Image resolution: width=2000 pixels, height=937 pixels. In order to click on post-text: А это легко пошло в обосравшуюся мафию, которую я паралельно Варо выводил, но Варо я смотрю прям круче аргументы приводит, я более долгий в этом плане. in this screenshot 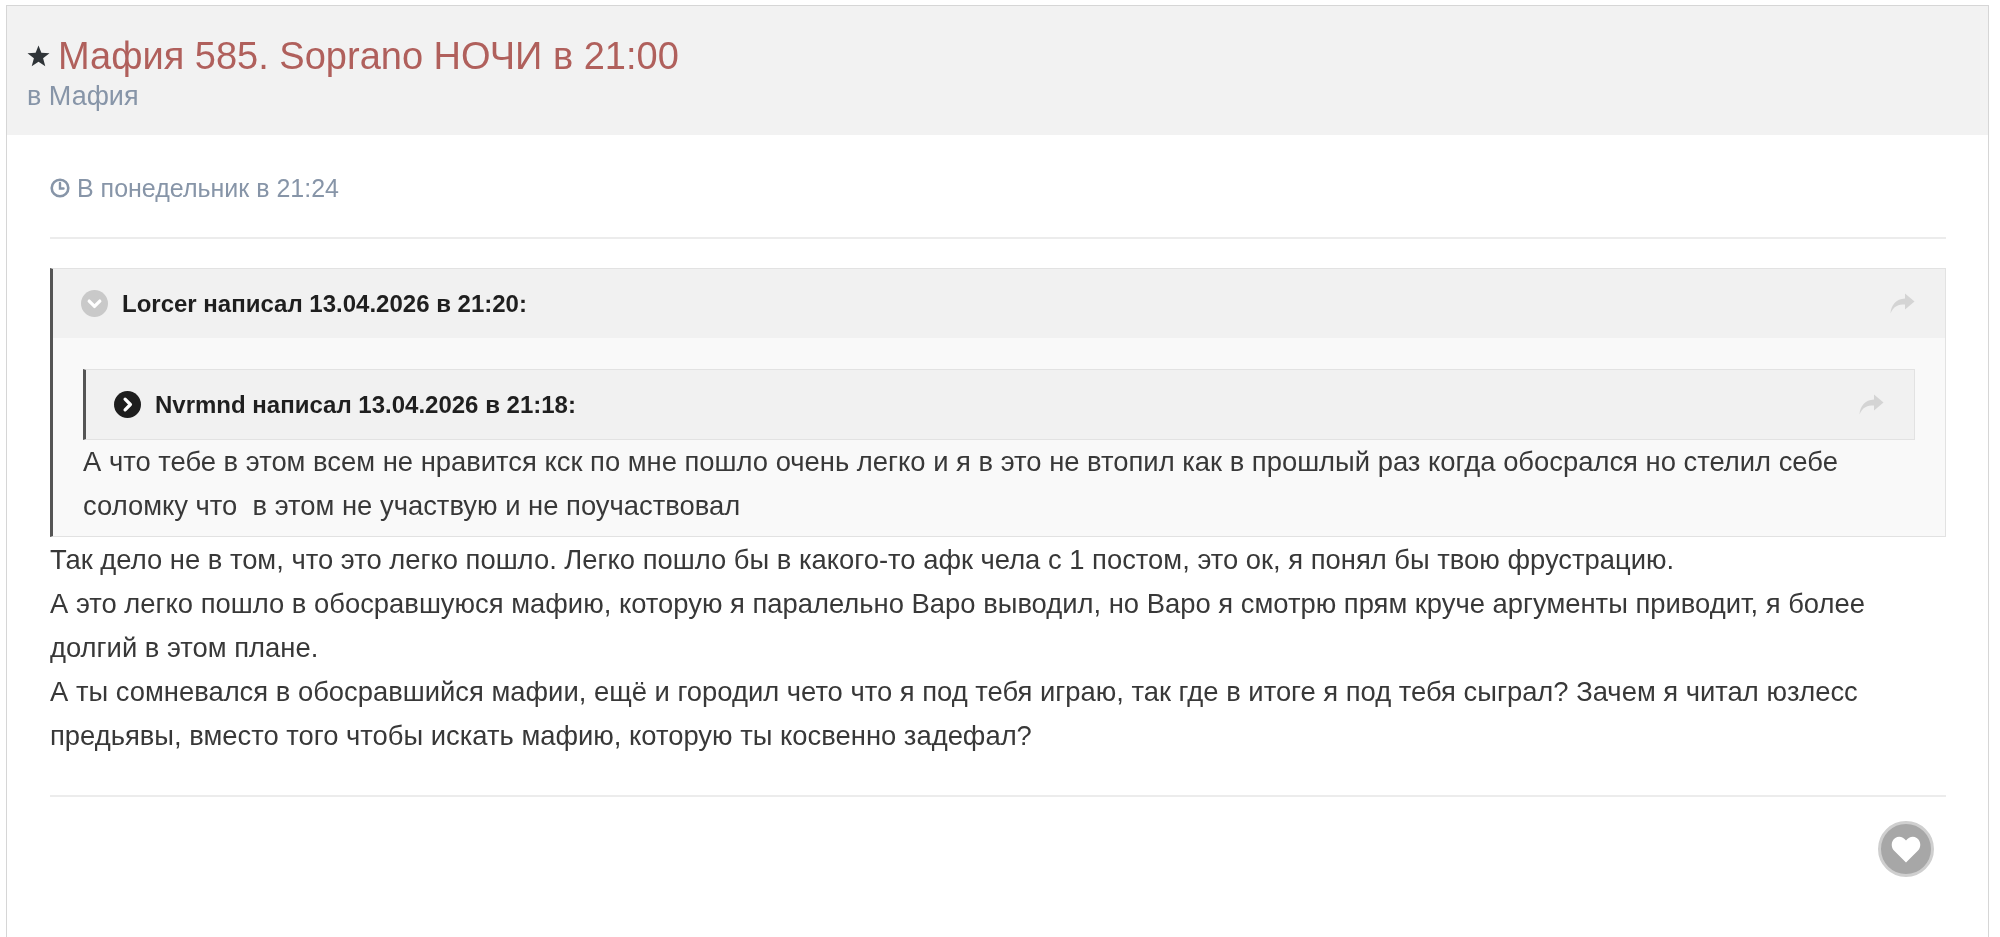, I will do `click(958, 626)`.